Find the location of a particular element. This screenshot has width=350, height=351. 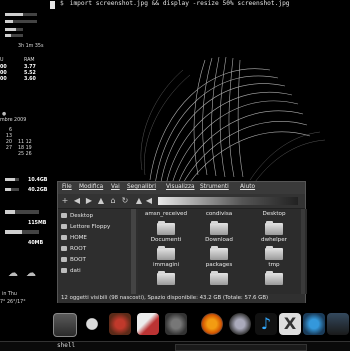

sidebar-item-label: BOOT is located at coordinates (78, 260).